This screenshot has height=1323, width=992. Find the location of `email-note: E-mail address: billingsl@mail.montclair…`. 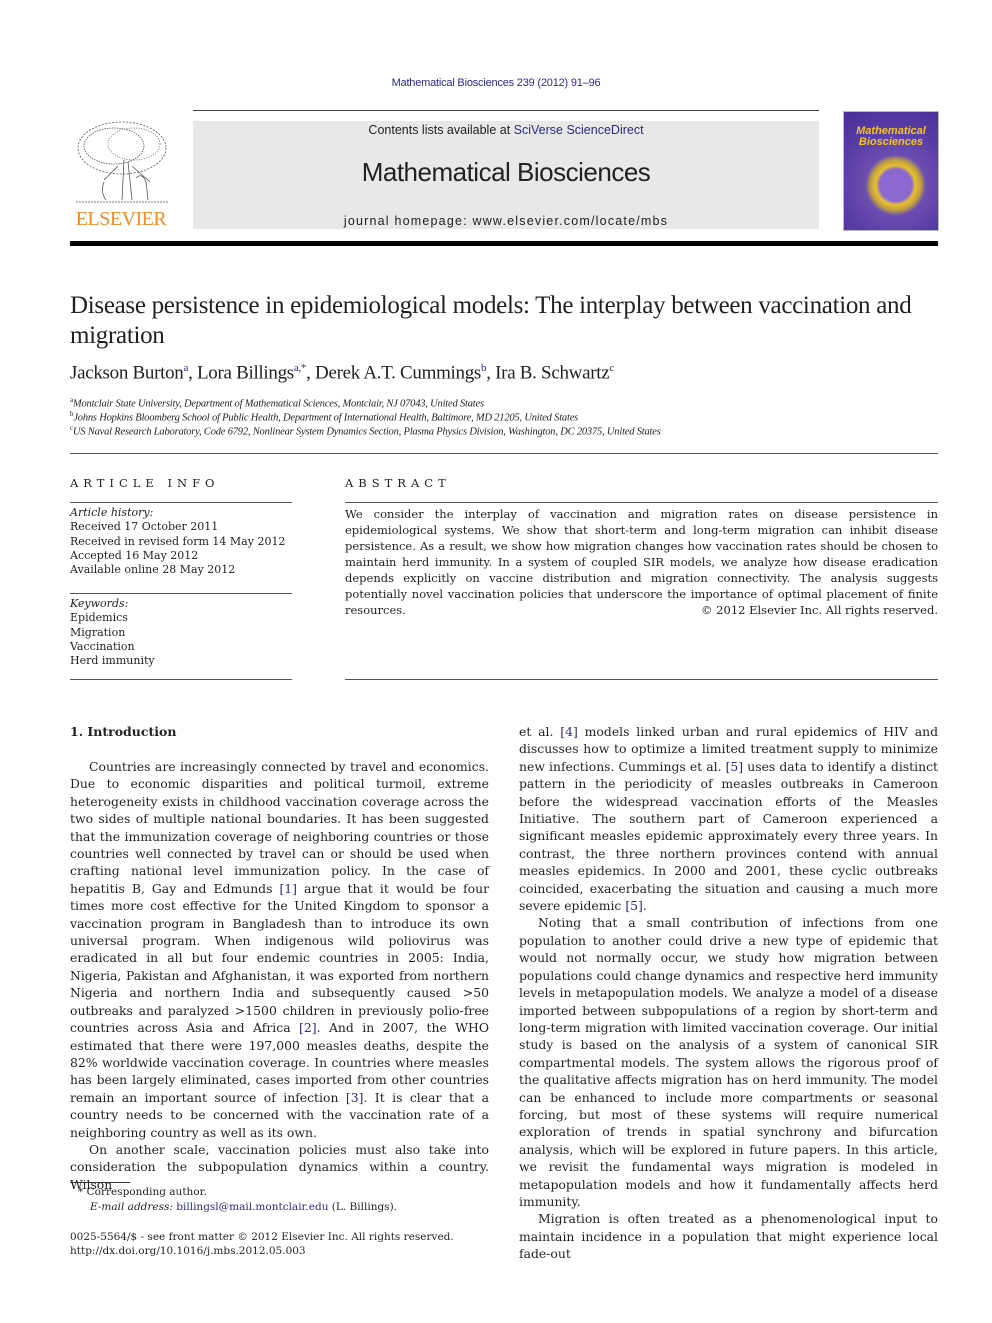

email-note: E-mail address: billingsl@mail.montclair… is located at coordinates (243, 1207).